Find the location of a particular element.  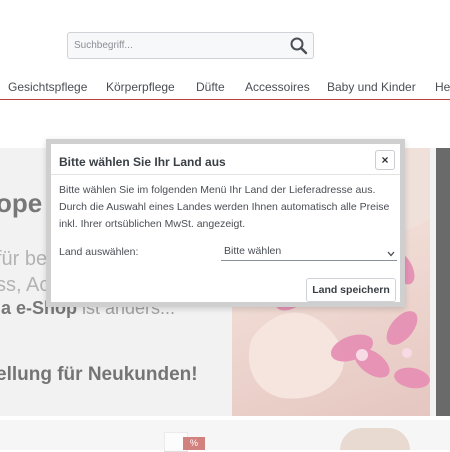

close-icon: × is located at coordinates (385, 160).